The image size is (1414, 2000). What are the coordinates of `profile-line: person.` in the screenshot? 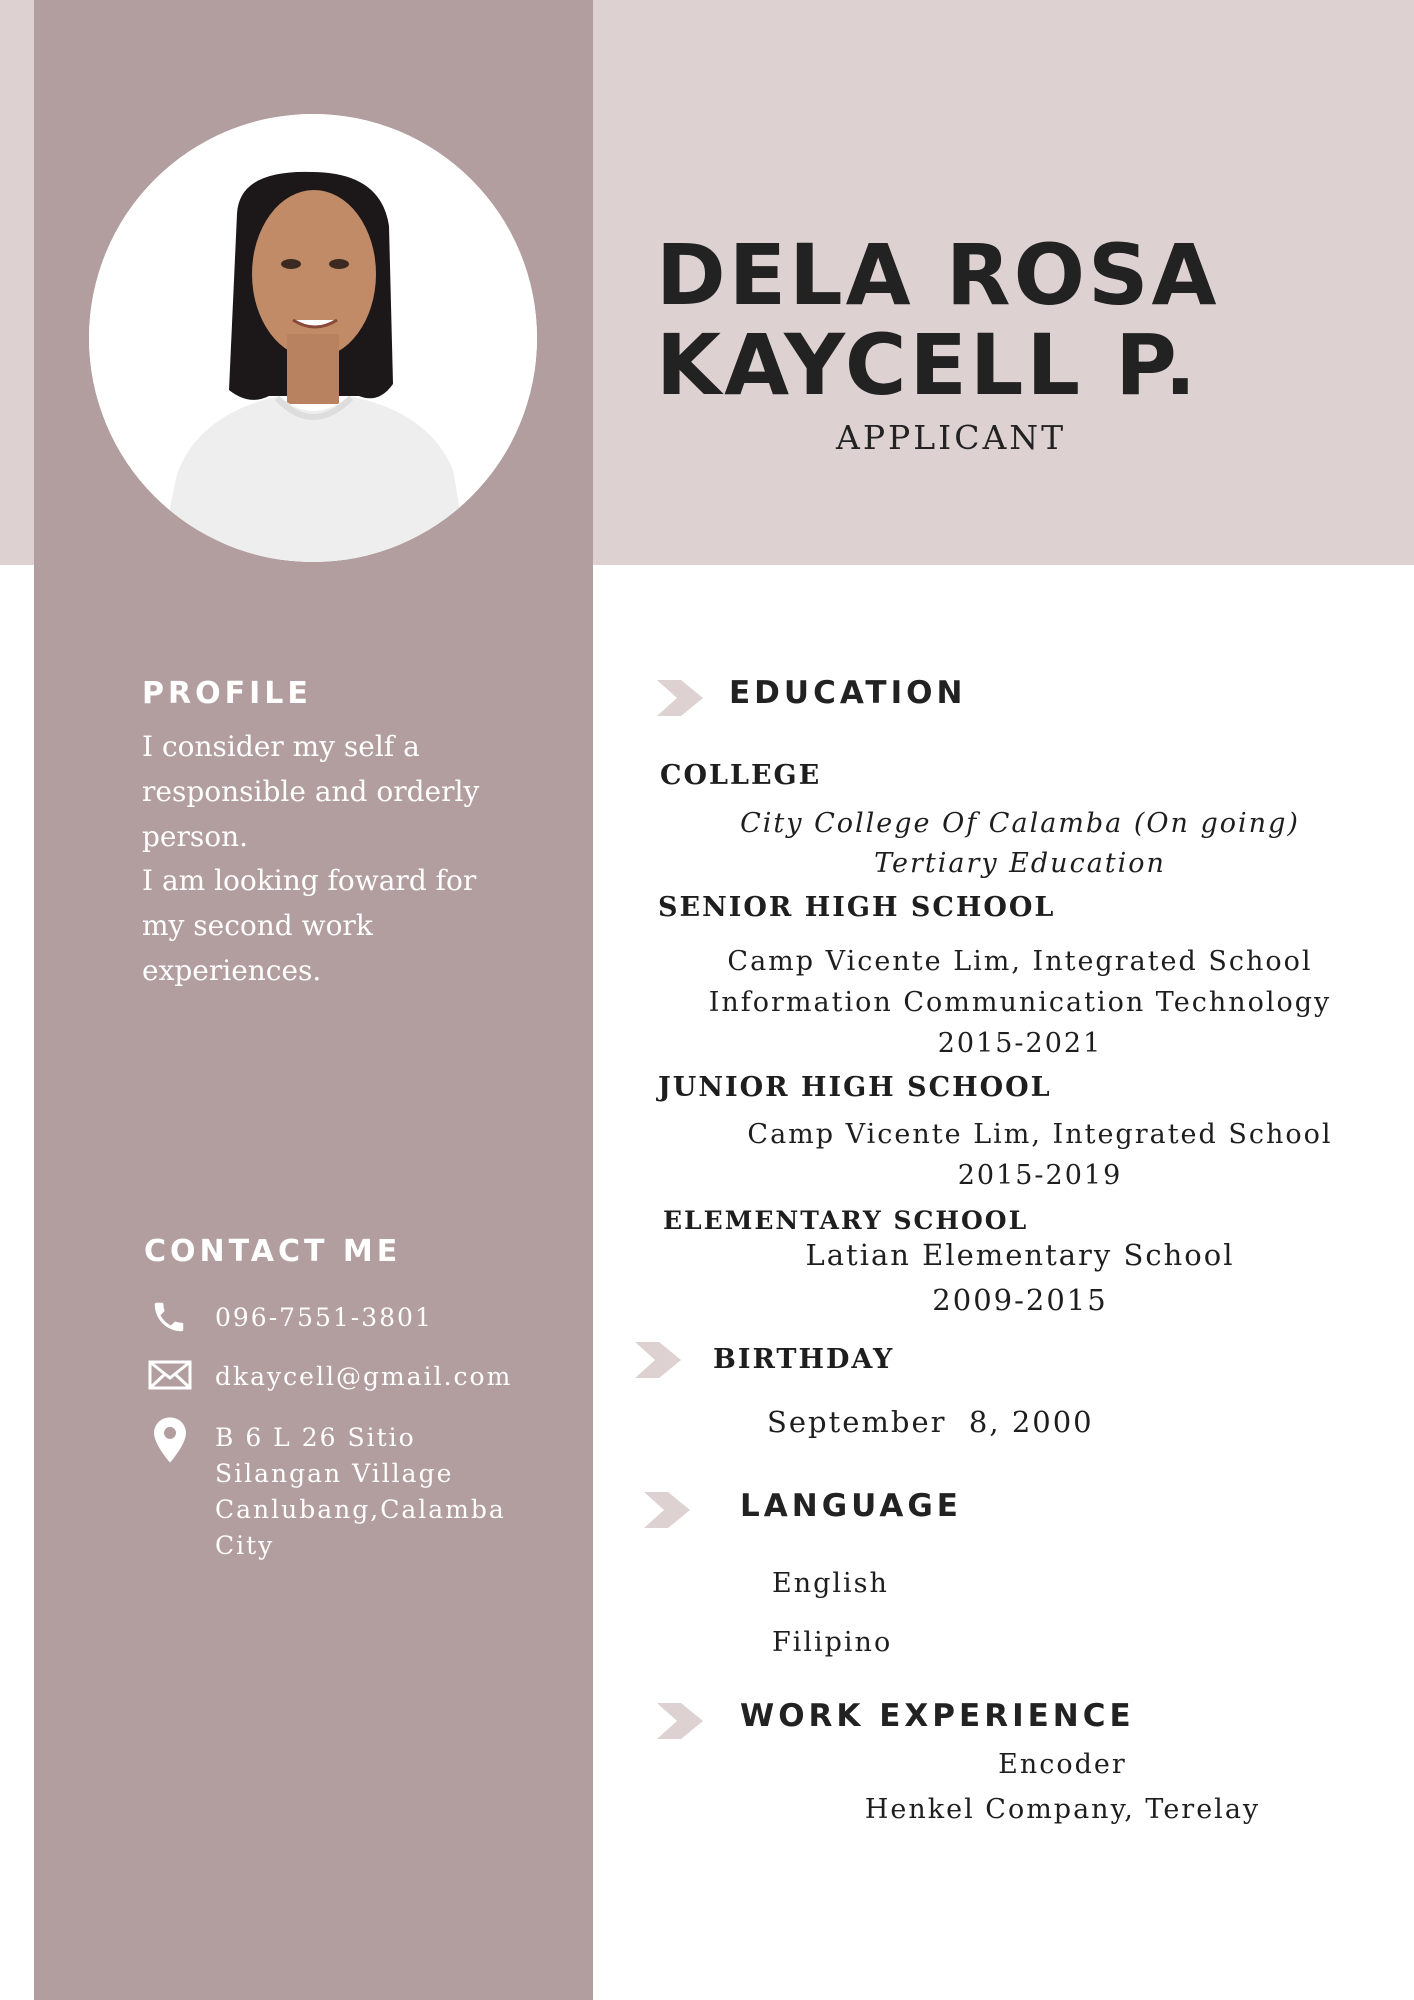 It's located at (195, 836).